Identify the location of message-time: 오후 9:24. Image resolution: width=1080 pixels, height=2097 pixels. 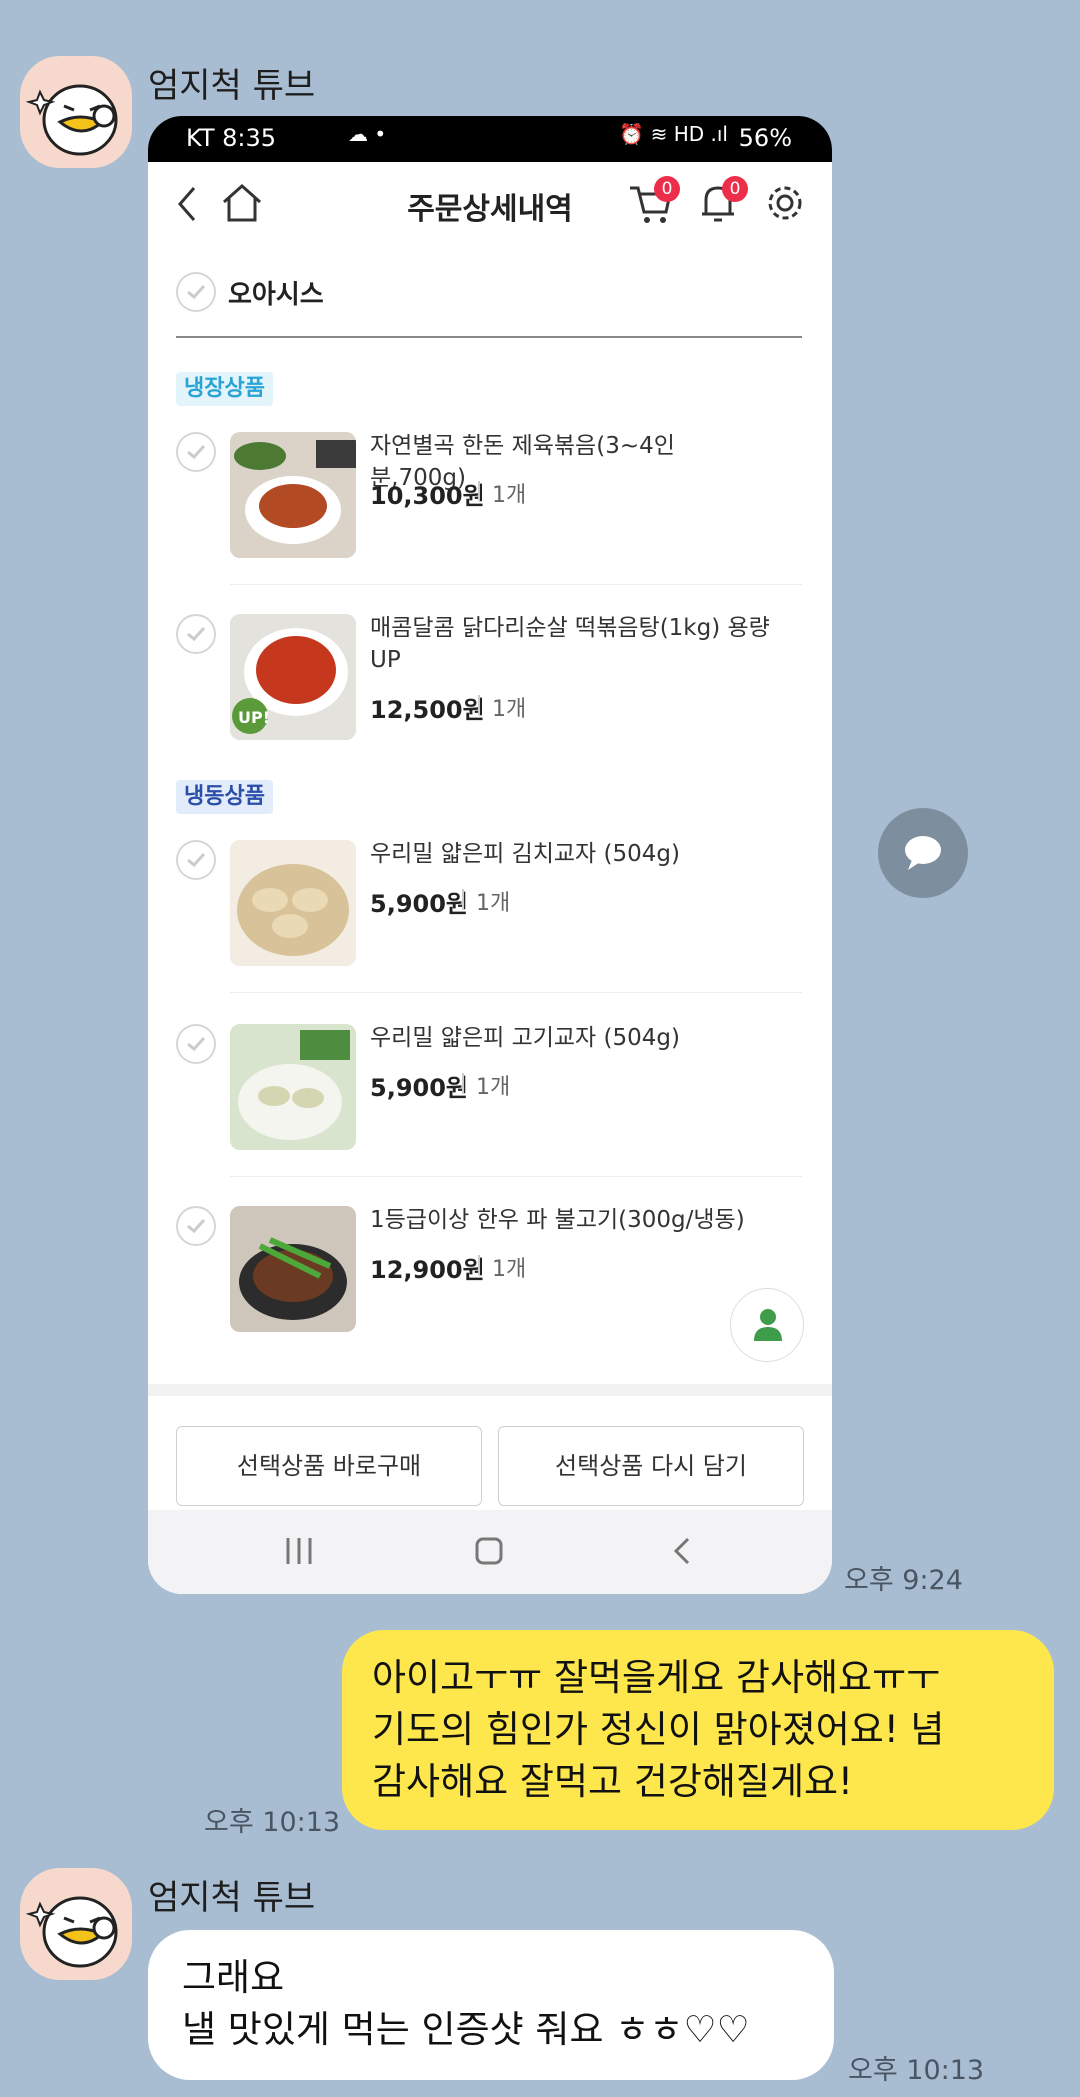
(903, 1580).